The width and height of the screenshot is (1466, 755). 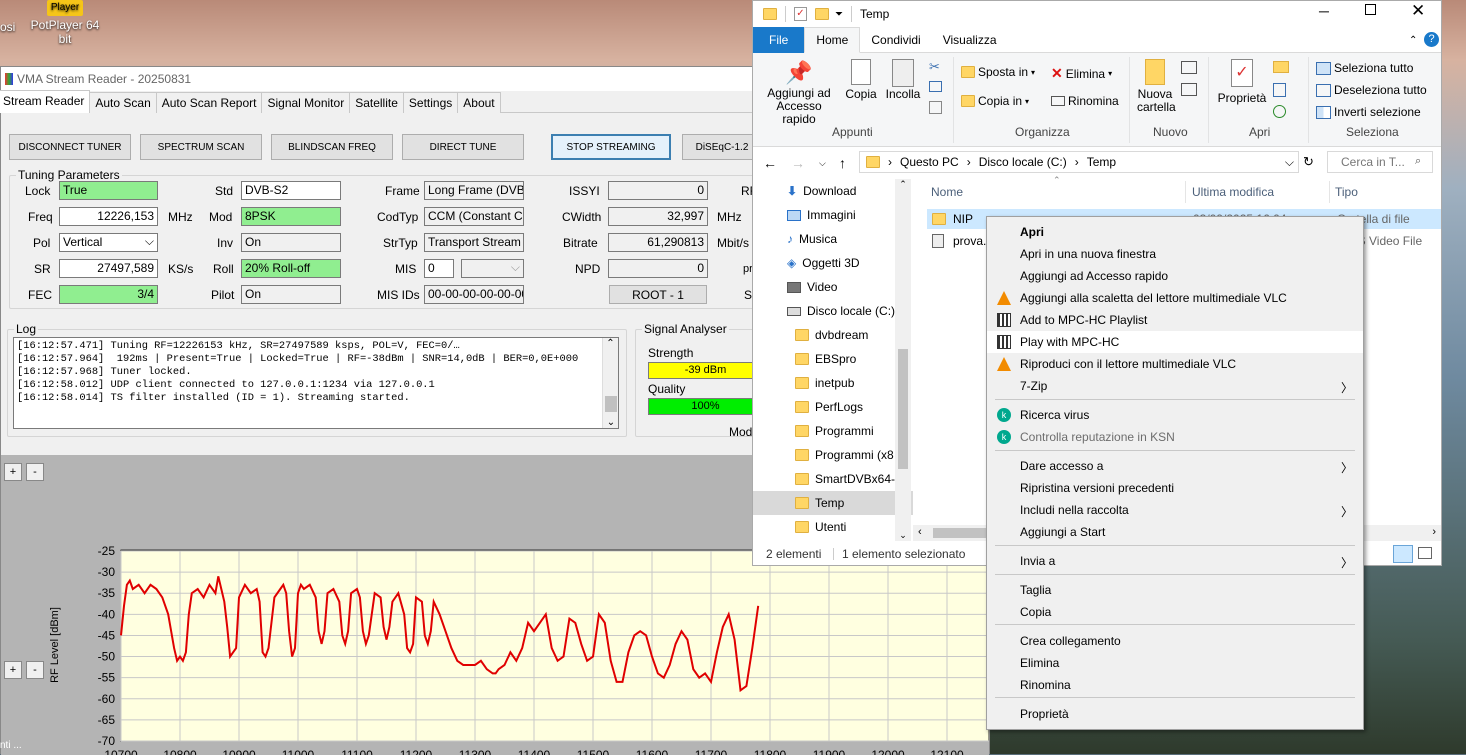 I want to click on paste-button: Incolla, so click(x=903, y=80).